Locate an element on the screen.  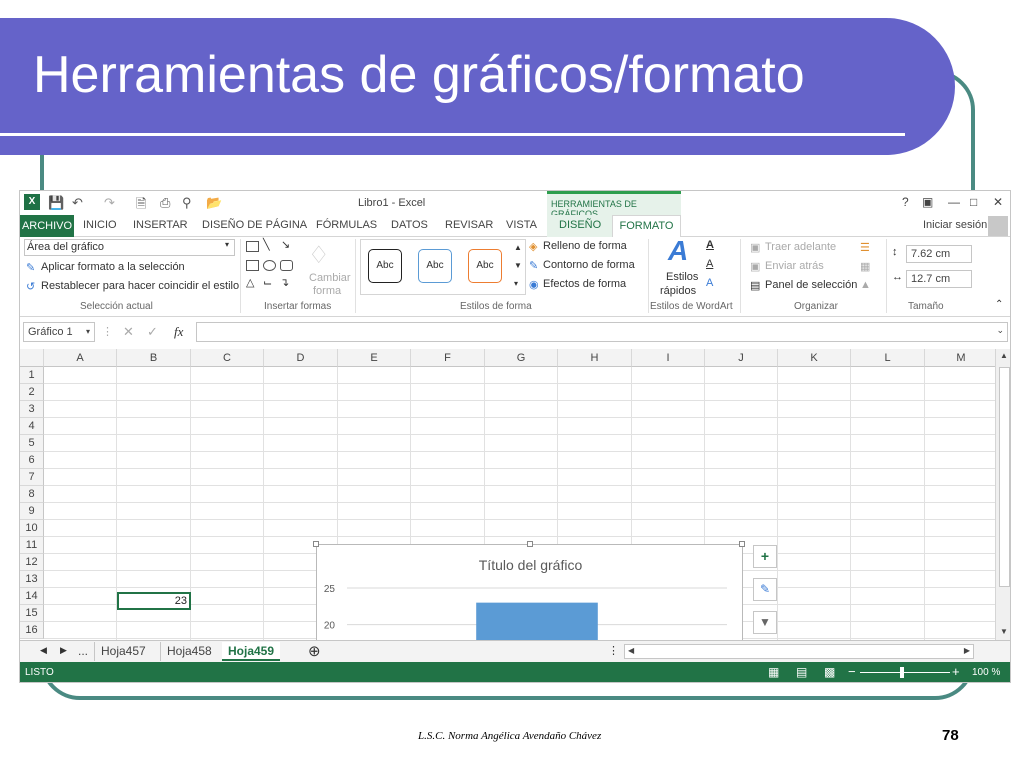
horizontal-scrollbar: ◀ ▶ is located at coordinates (799, 651).